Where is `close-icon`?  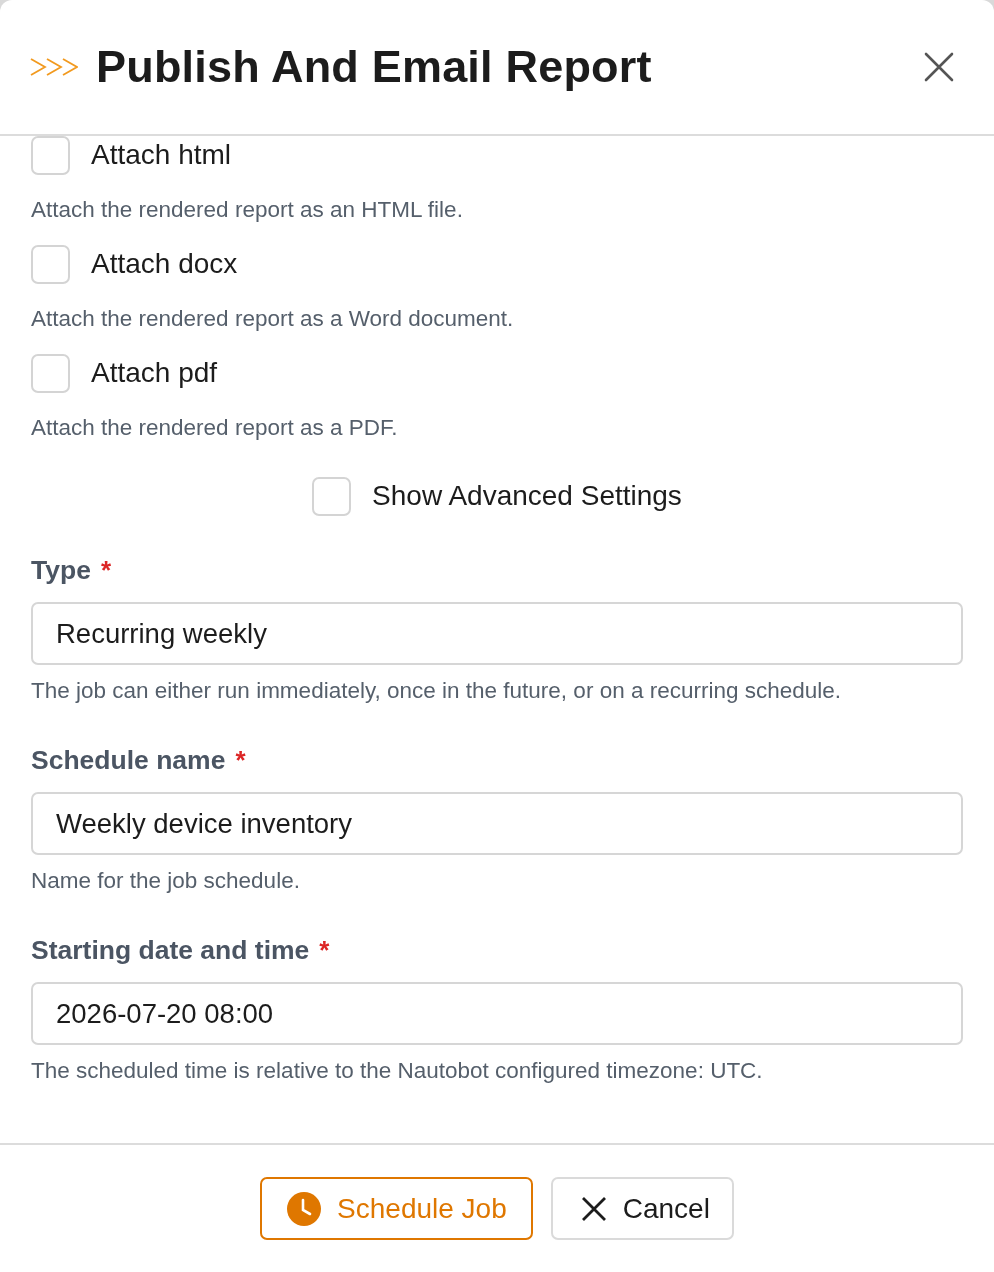
close-icon is located at coordinates (939, 67).